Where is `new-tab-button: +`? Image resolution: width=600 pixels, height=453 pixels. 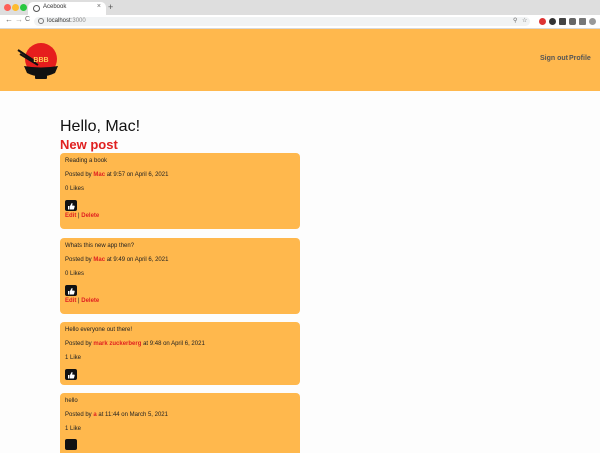
new-tab-button: + is located at coordinates (110, 7).